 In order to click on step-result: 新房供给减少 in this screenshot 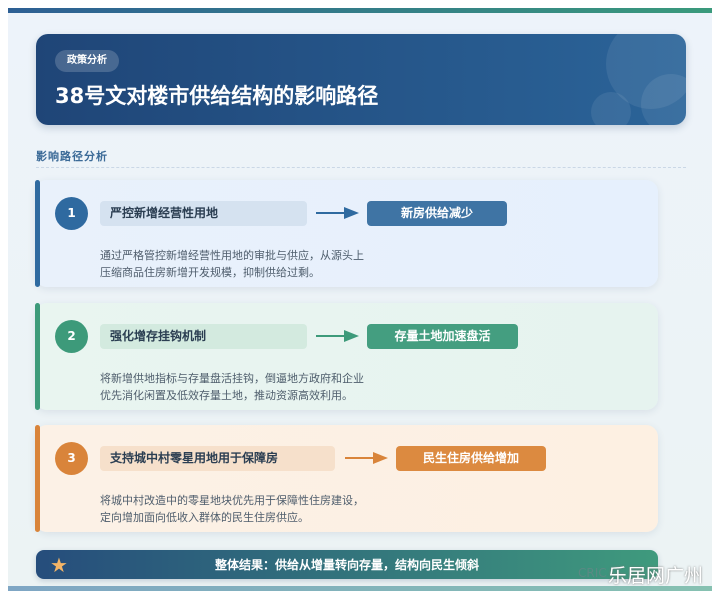, I will do `click(437, 213)`.